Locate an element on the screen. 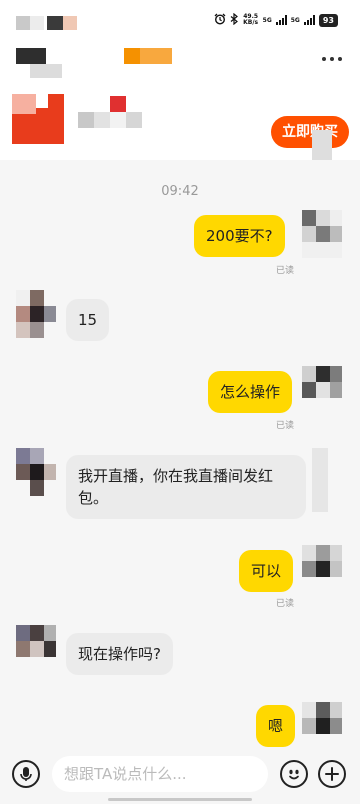 Image resolution: width=360 pixels, height=804 pixels. message-redacted-block is located at coordinates (320, 480).